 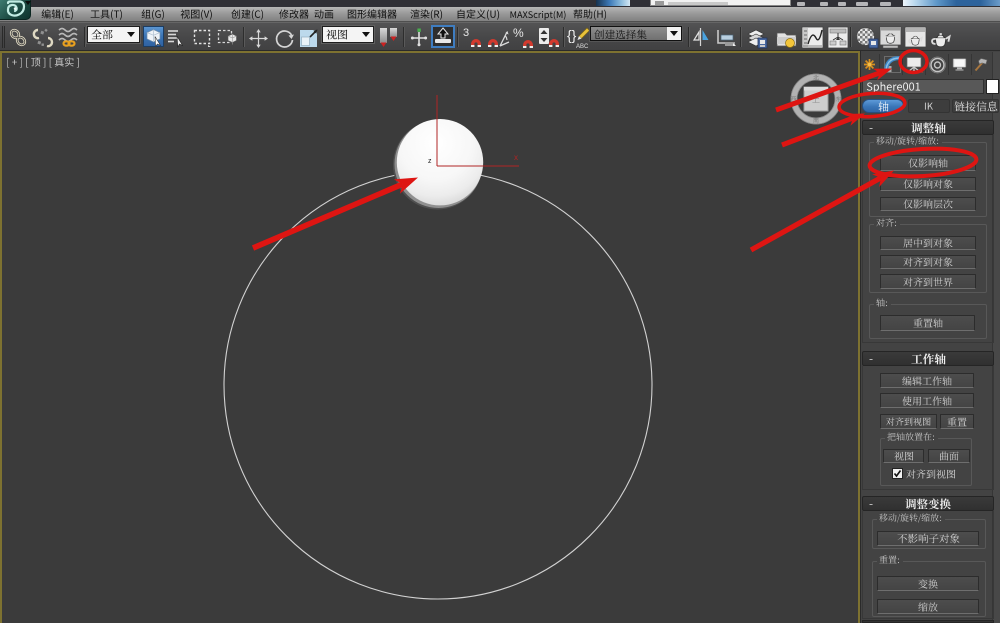 What do you see at coordinates (430, 161) in the screenshot?
I see `svg-text: z` at bounding box center [430, 161].